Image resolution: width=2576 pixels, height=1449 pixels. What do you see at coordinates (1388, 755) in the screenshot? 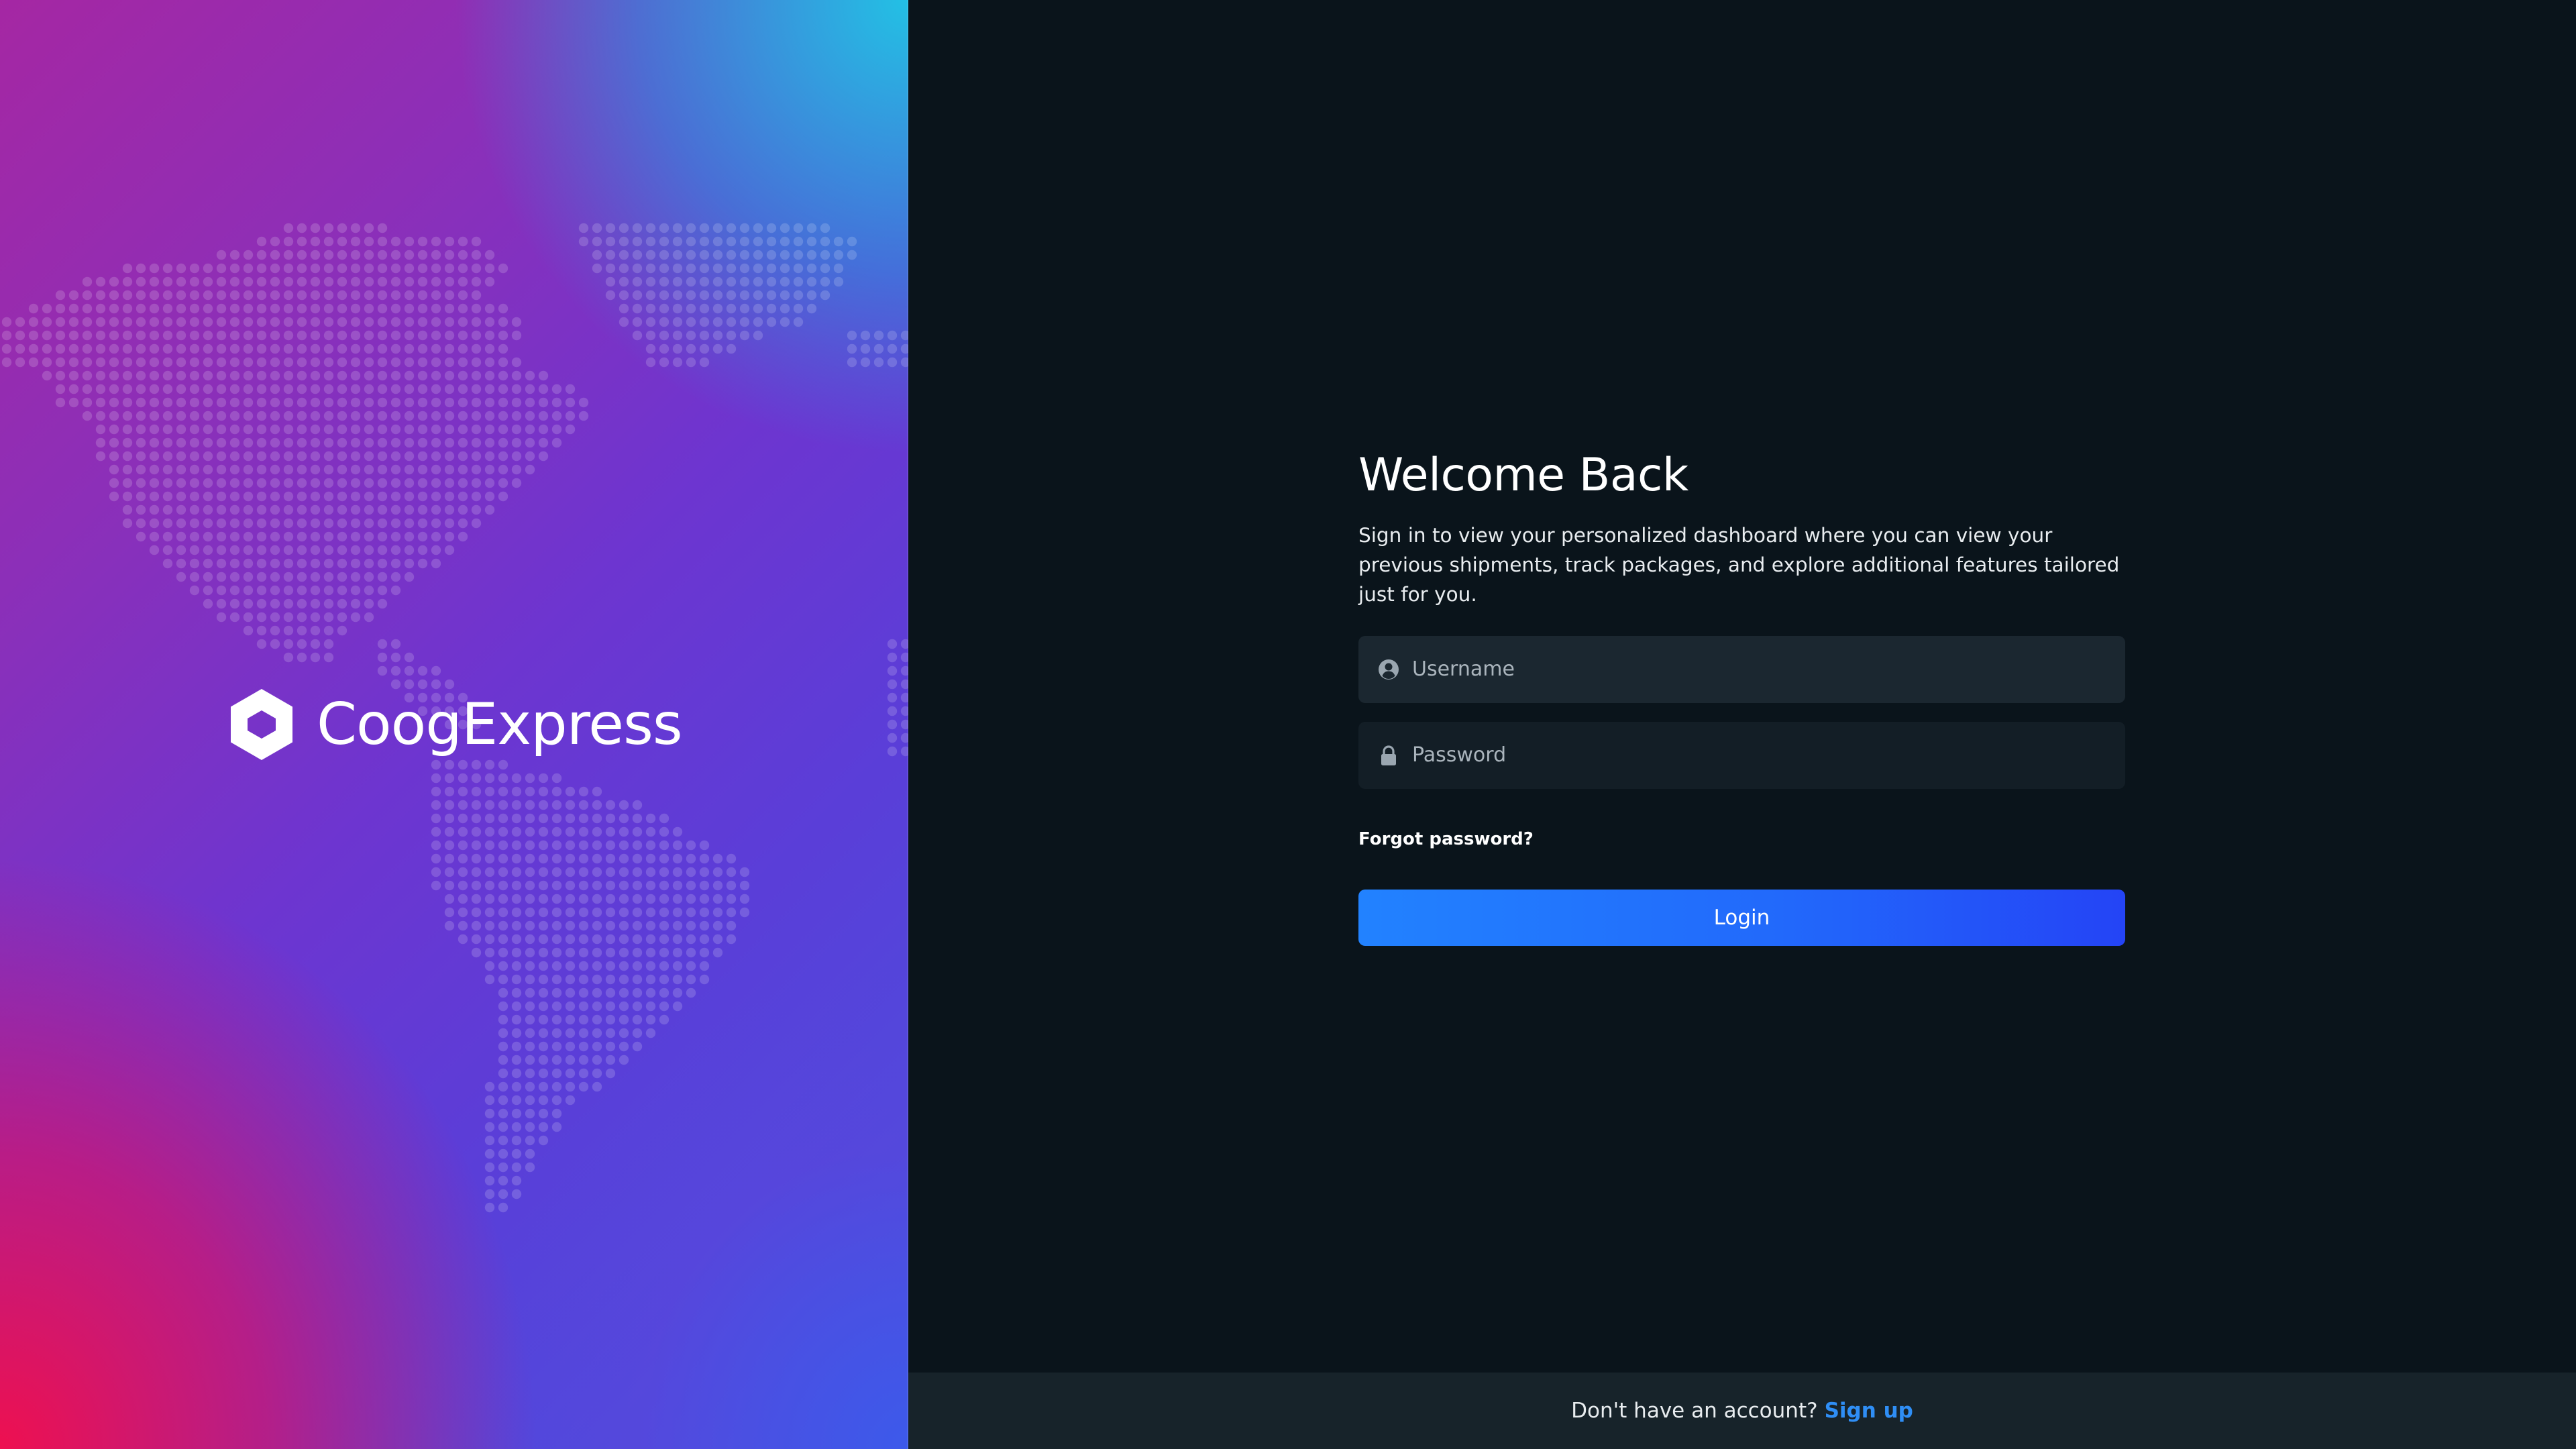
I see `lock-icon` at bounding box center [1388, 755].